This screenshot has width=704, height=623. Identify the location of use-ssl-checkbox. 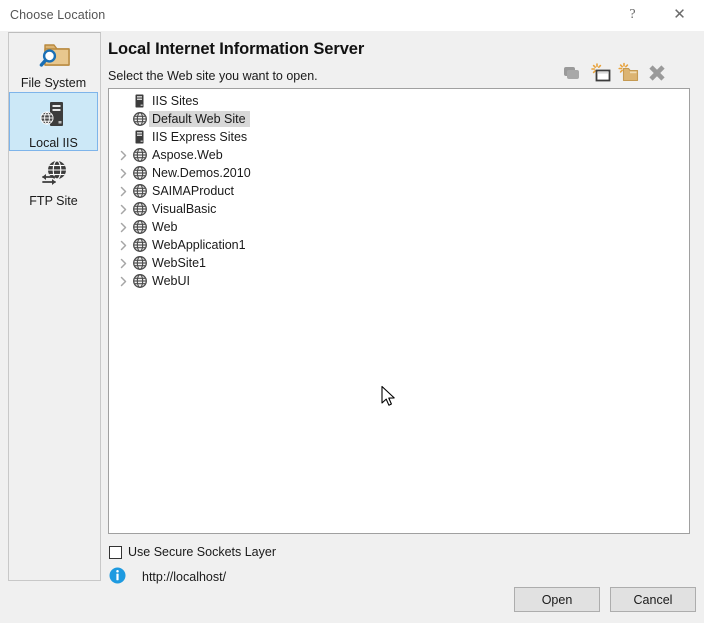
(115, 552).